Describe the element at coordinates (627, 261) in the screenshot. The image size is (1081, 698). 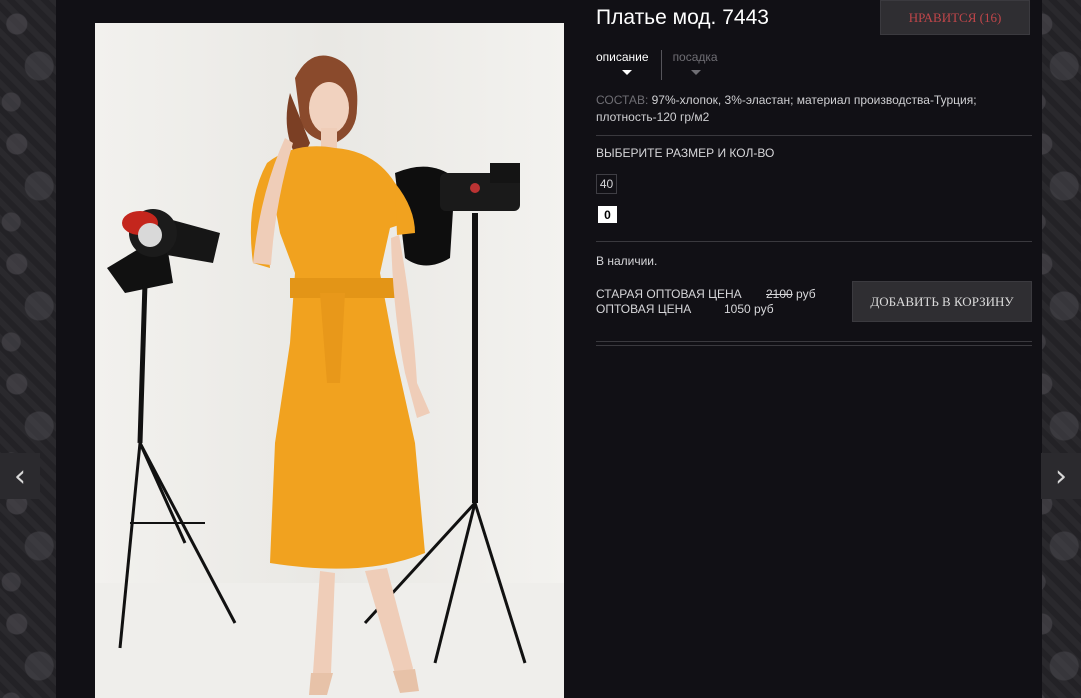
I see `availability-status: В наличии.` at that location.